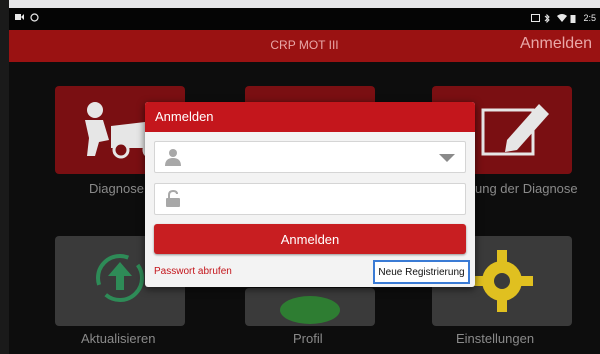 The height and width of the screenshot is (354, 600). I want to click on wifi-icon, so click(562, 18).